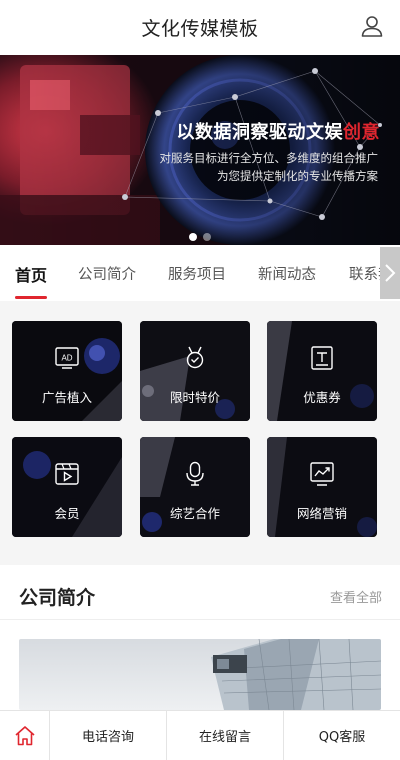 The height and width of the screenshot is (760, 400). Describe the element at coordinates (194, 513) in the screenshot. I see `grid-item-label: 综艺合作` at that location.